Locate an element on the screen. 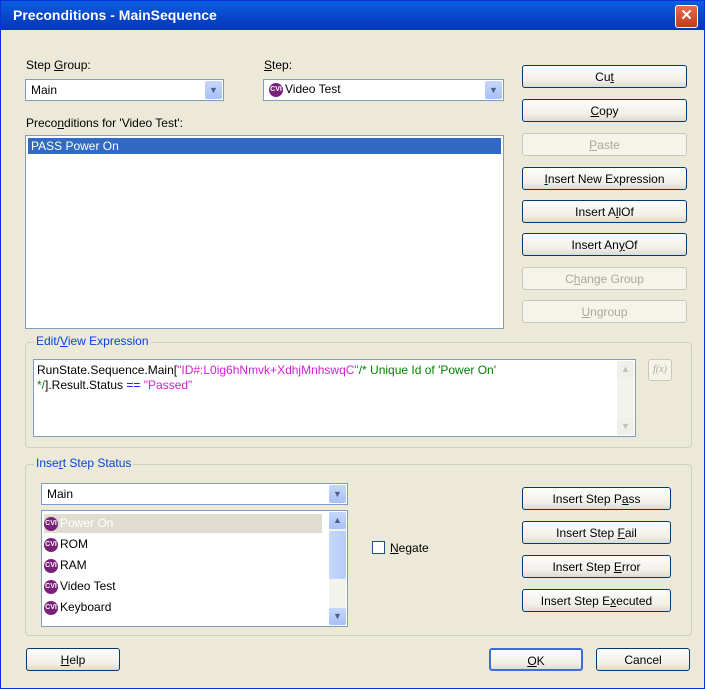 This screenshot has width=705, height=689. scroll-thumb is located at coordinates (337, 555).